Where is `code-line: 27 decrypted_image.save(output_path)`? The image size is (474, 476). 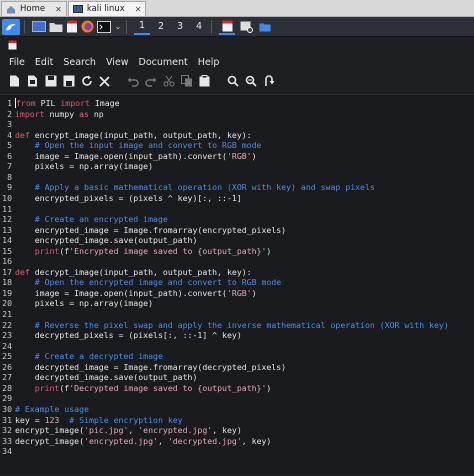 code-line: 27 decrypted_image.save(output_path) is located at coordinates (98, 377).